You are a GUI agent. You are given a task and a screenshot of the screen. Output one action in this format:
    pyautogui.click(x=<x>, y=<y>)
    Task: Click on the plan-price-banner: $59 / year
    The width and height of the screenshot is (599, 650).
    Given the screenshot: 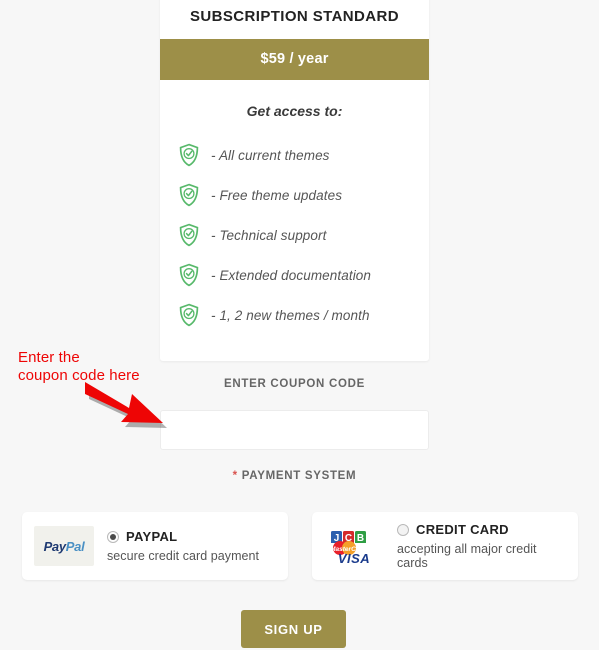 What is the action you would take?
    pyautogui.click(x=294, y=59)
    